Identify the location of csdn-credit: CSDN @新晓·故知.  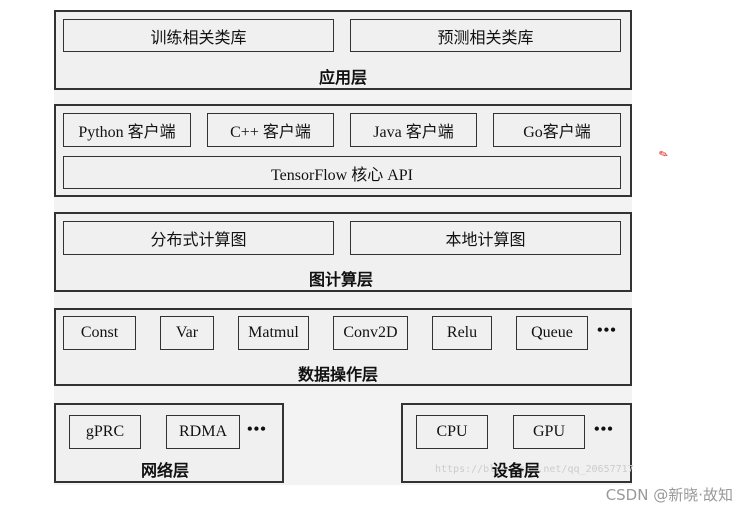
(669, 495).